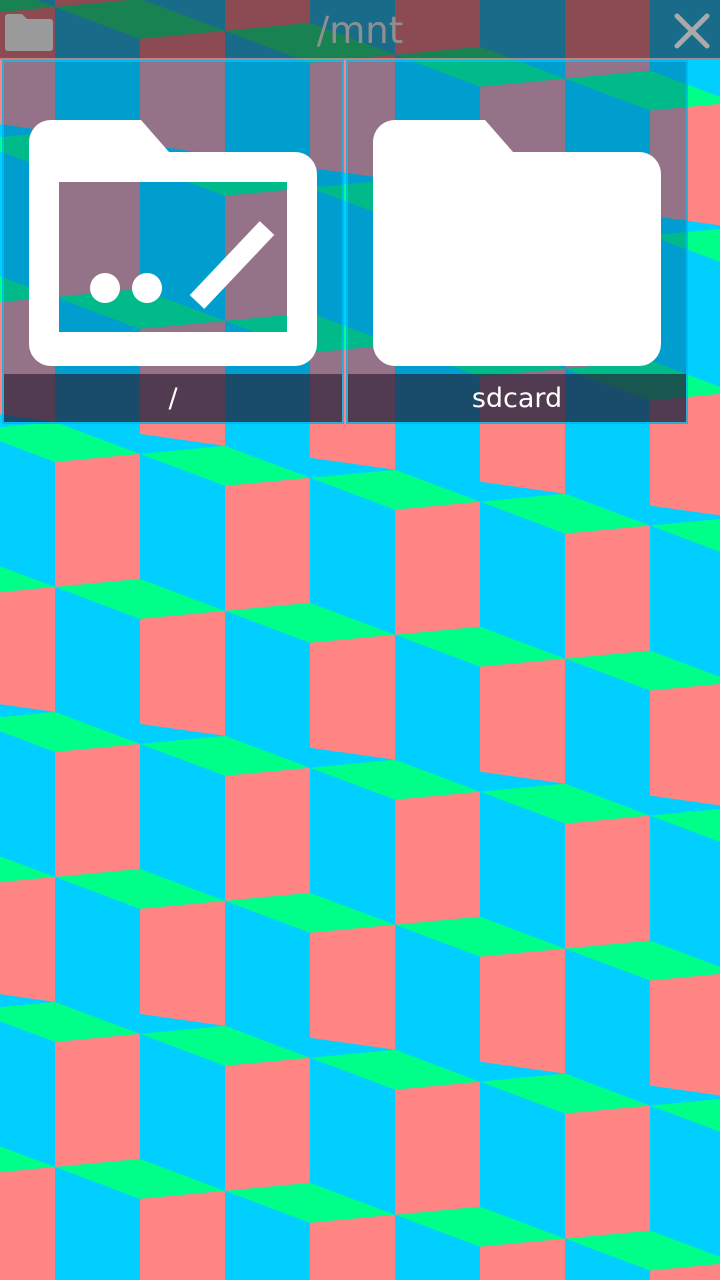  I want to click on close-icon, so click(692, 31).